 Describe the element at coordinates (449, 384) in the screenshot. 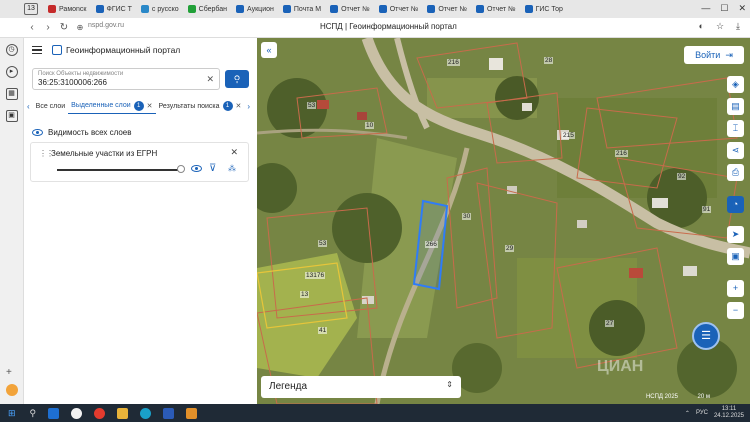

I see `expand-icon: ⇕` at that location.